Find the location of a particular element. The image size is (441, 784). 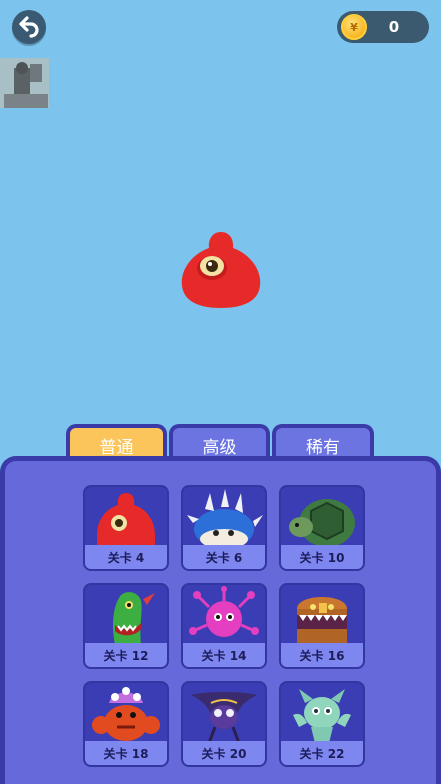

back-button is located at coordinates (29, 27).